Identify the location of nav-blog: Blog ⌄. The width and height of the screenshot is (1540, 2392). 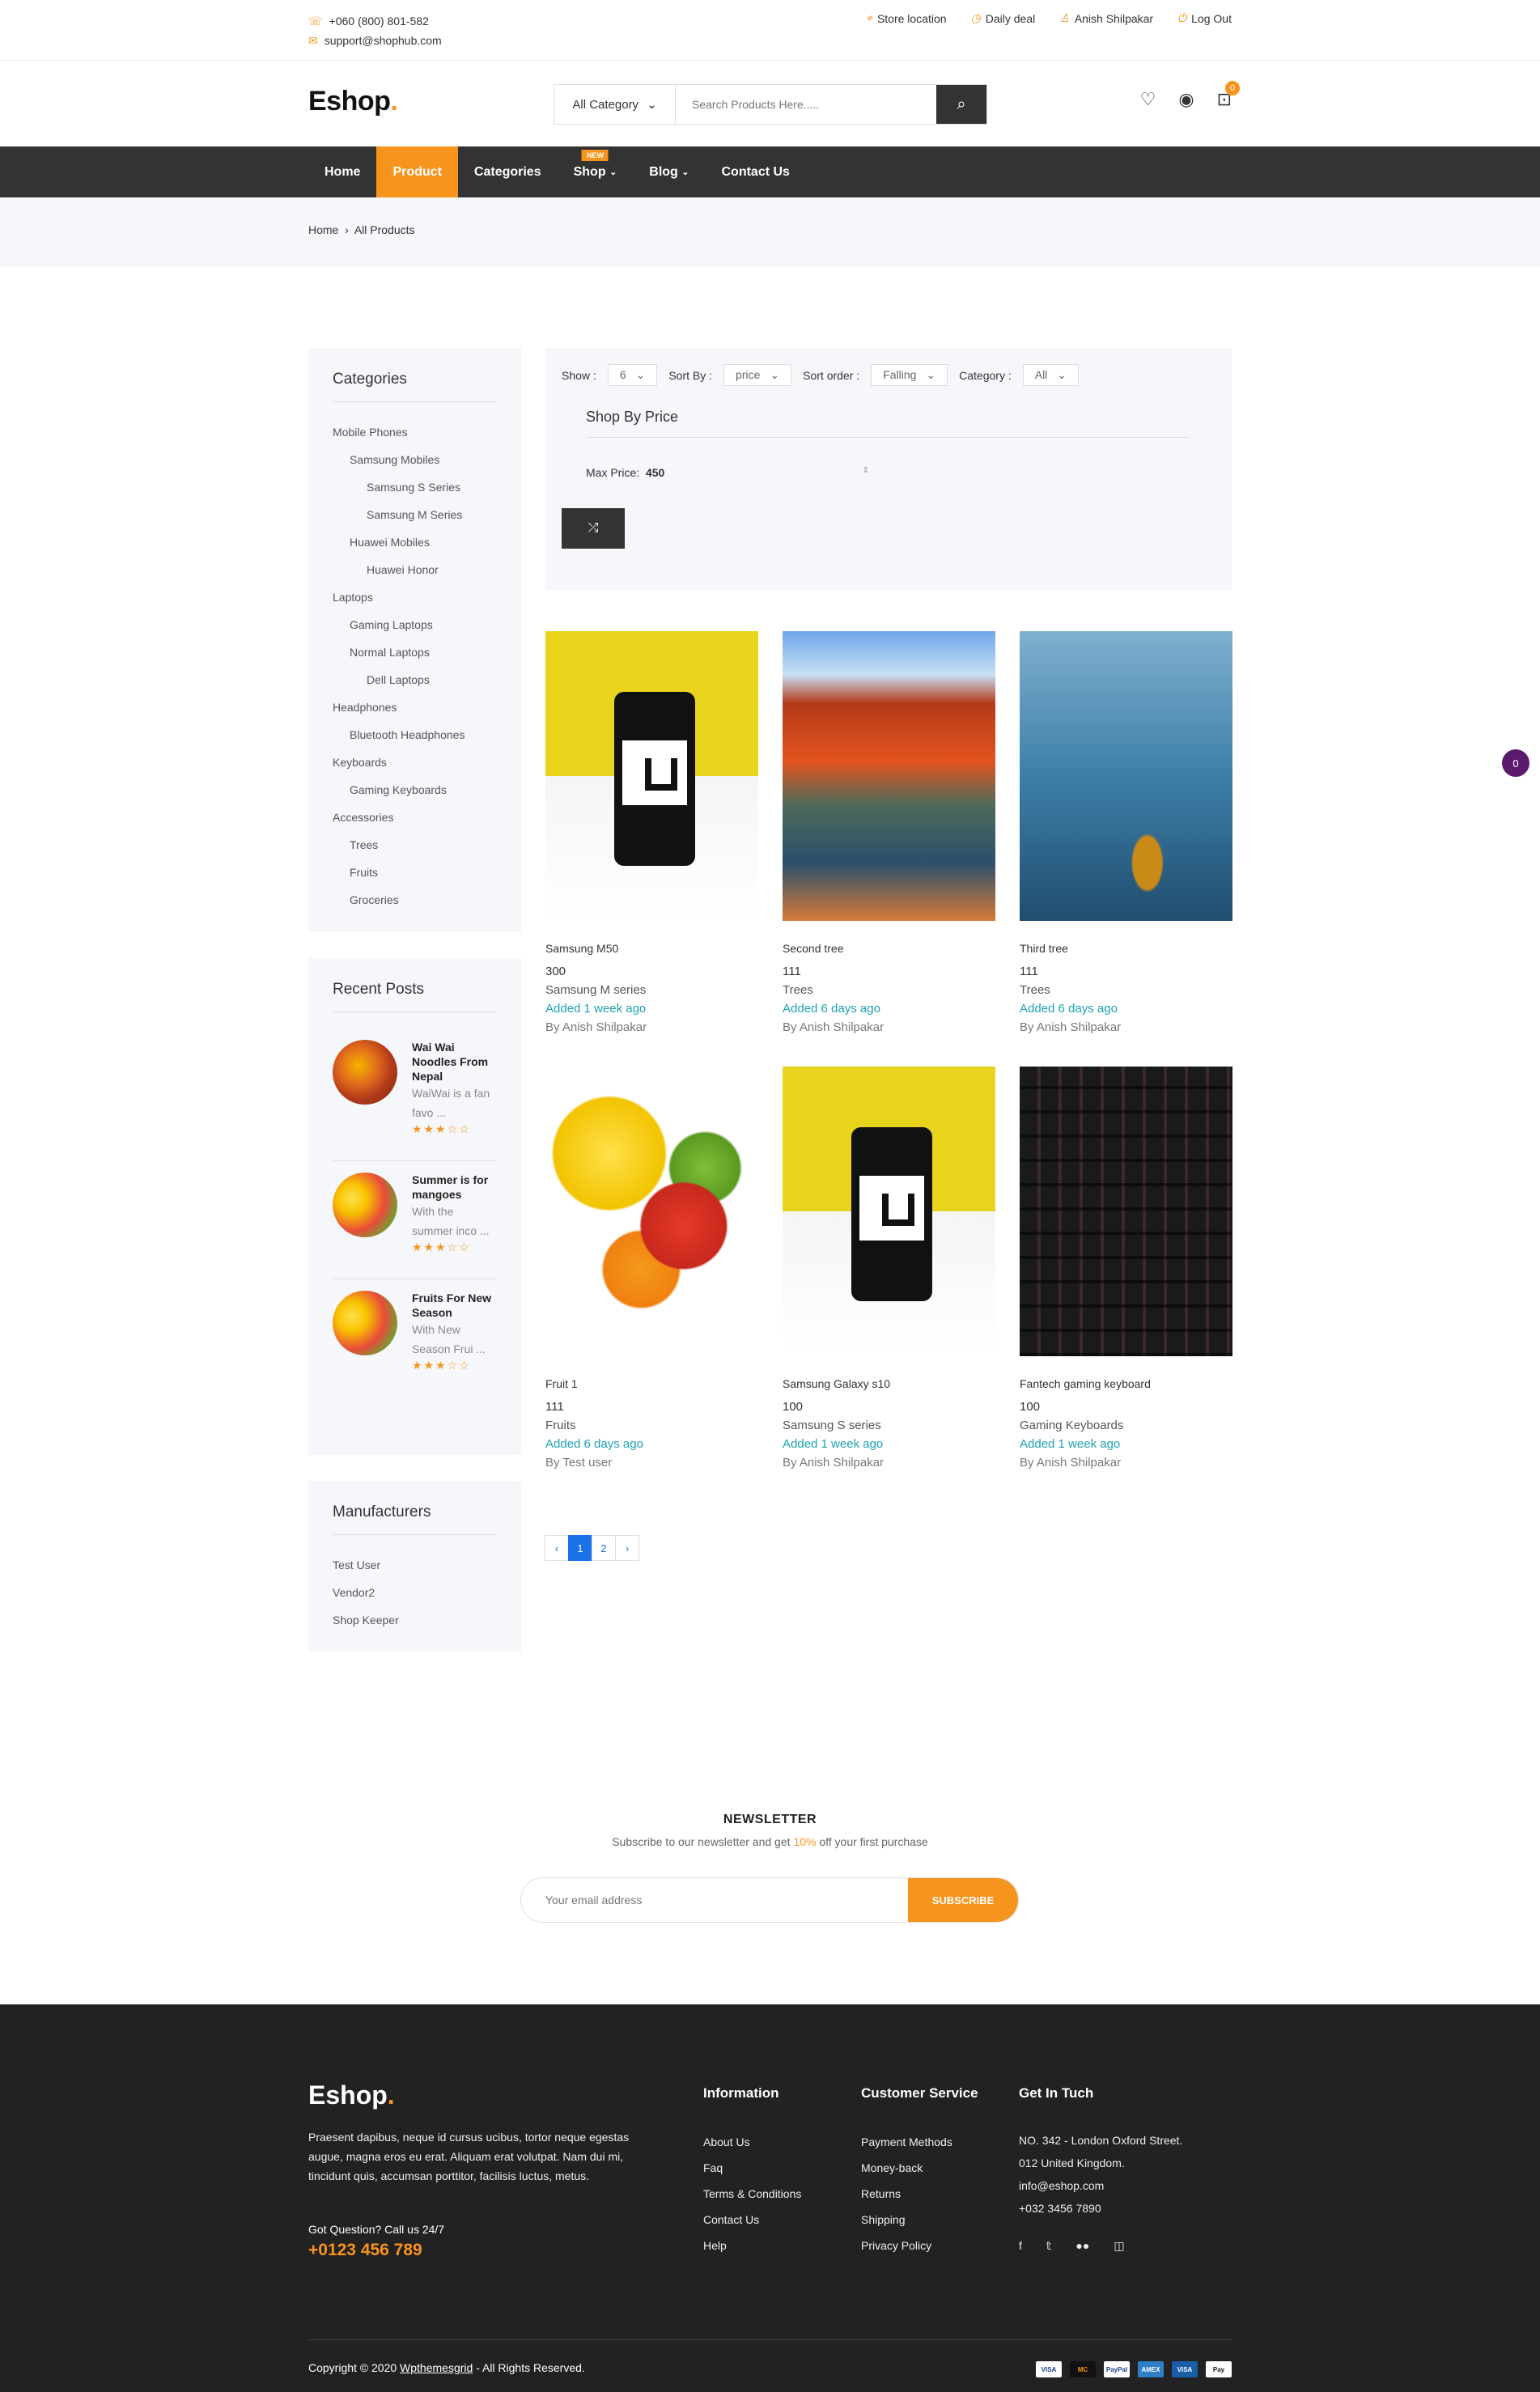
(669, 171).